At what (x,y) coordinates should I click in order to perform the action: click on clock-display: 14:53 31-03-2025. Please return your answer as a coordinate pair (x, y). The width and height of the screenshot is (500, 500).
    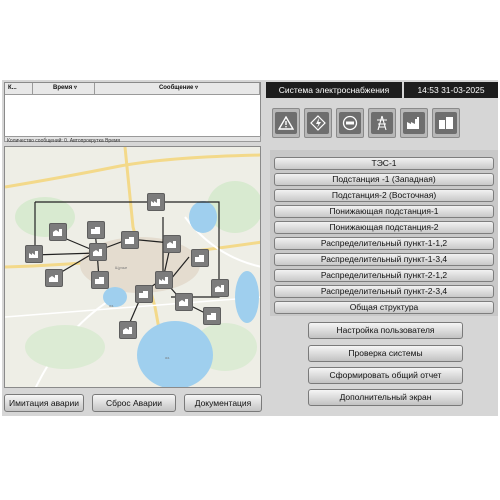
    Looking at the image, I should click on (451, 90).